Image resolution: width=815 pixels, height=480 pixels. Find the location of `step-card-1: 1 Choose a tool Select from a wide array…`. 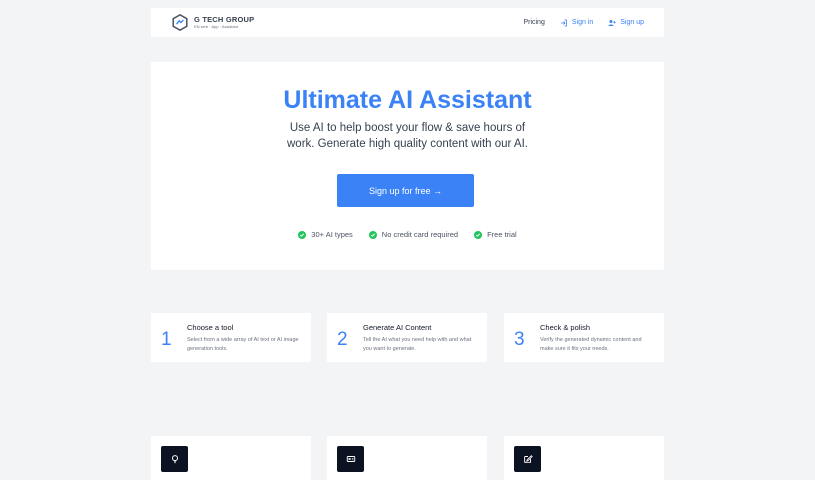

step-card-1: 1 Choose a tool Select from a wide array… is located at coordinates (231, 337).